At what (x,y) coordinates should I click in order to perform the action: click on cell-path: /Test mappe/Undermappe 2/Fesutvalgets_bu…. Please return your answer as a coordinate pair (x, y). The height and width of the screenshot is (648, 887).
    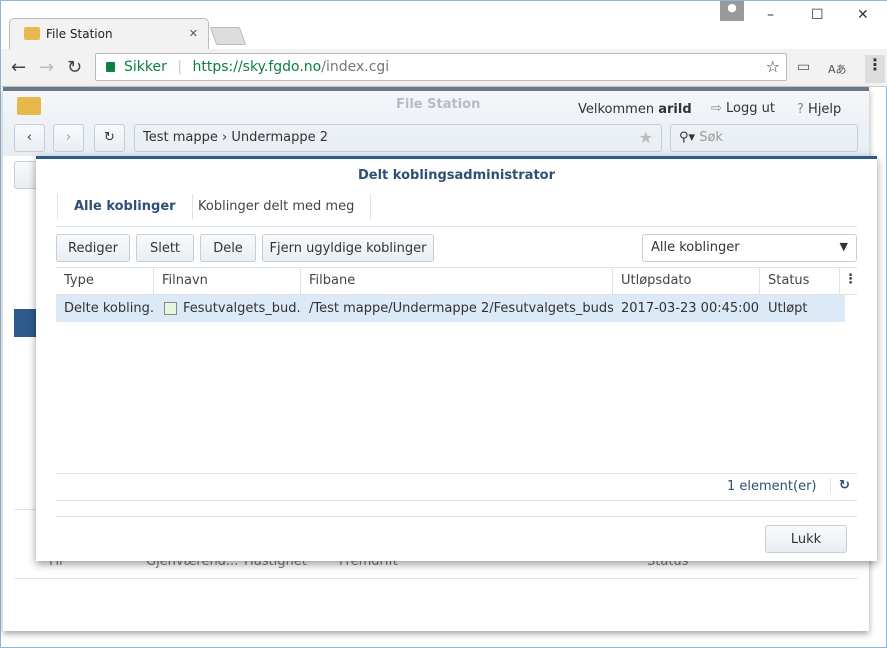
    Looking at the image, I should click on (461, 308).